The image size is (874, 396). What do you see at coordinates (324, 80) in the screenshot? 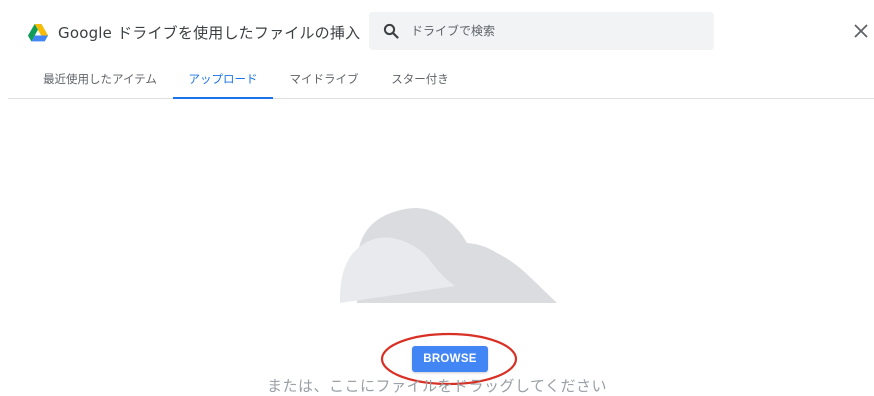
I see `tab-my-drive: マイドライブ` at bounding box center [324, 80].